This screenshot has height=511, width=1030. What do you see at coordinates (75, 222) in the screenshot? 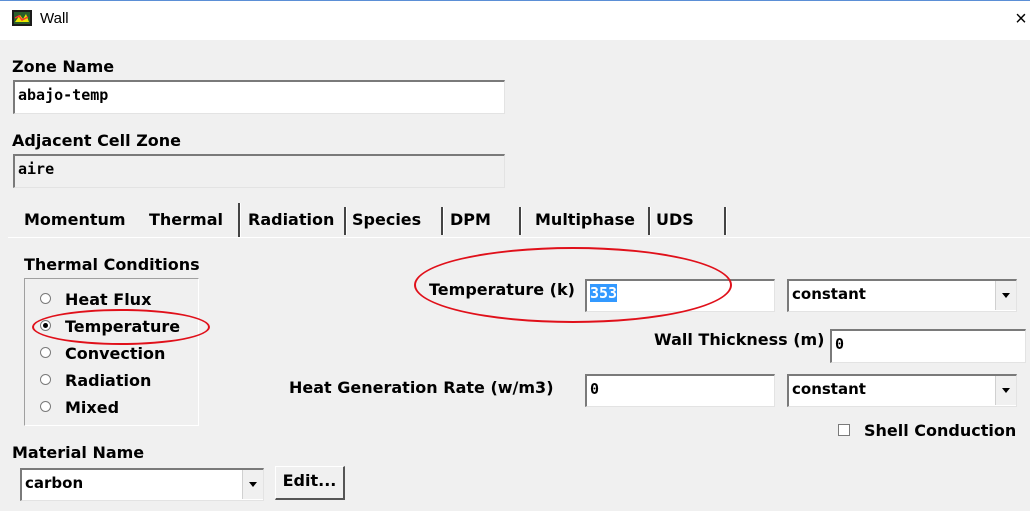
I see `tab-momentum: Momentum` at bounding box center [75, 222].